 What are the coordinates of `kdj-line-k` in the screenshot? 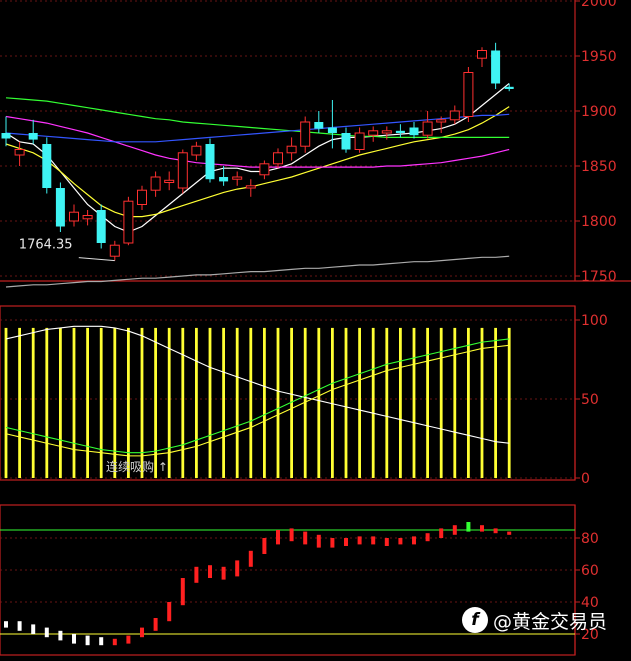 It's located at (257, 384).